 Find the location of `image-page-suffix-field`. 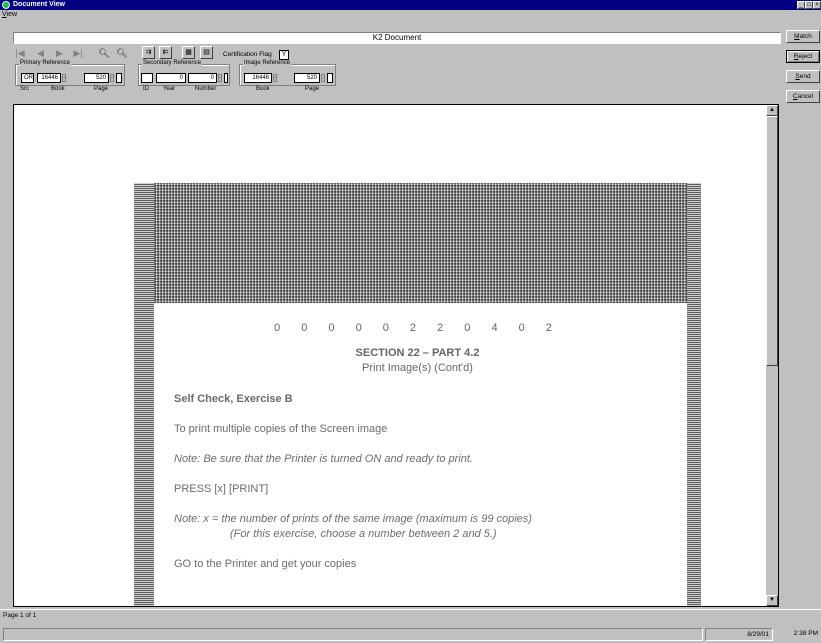

image-page-suffix-field is located at coordinates (330, 78).